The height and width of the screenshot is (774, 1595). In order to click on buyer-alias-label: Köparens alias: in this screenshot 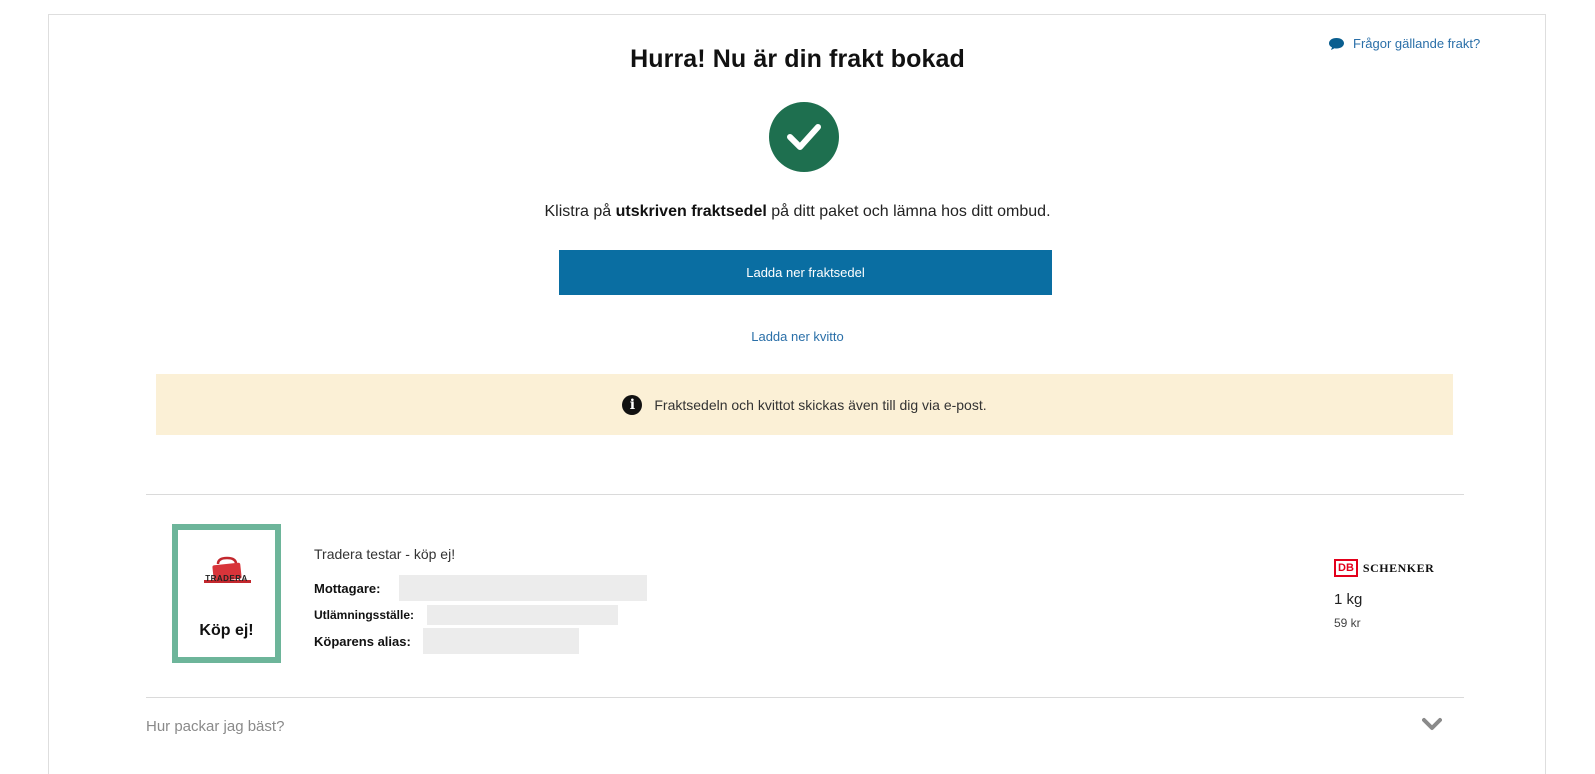, I will do `click(362, 641)`.